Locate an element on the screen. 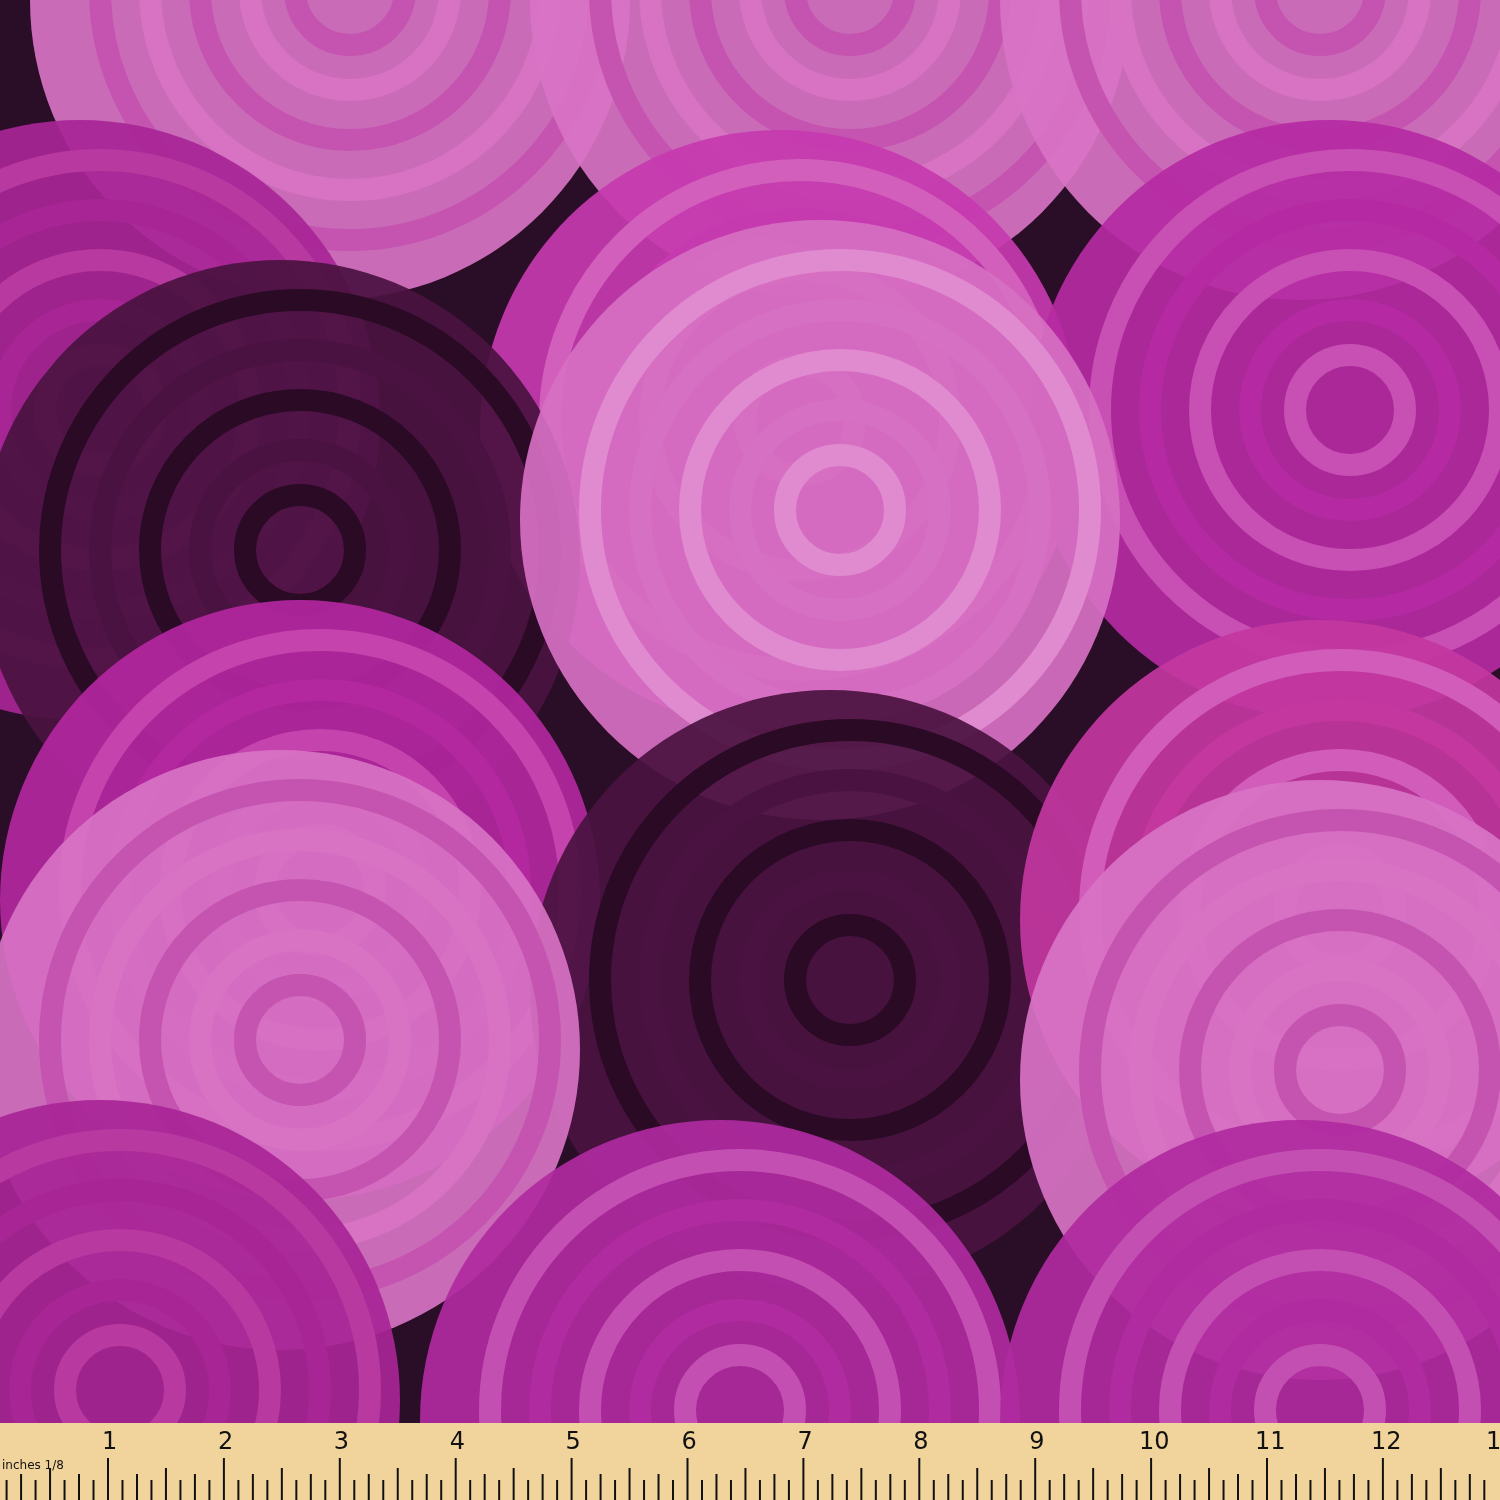 Image resolution: width=1500 pixels, height=1500 pixels. unit-label: inches 1/8 is located at coordinates (33, 1465).